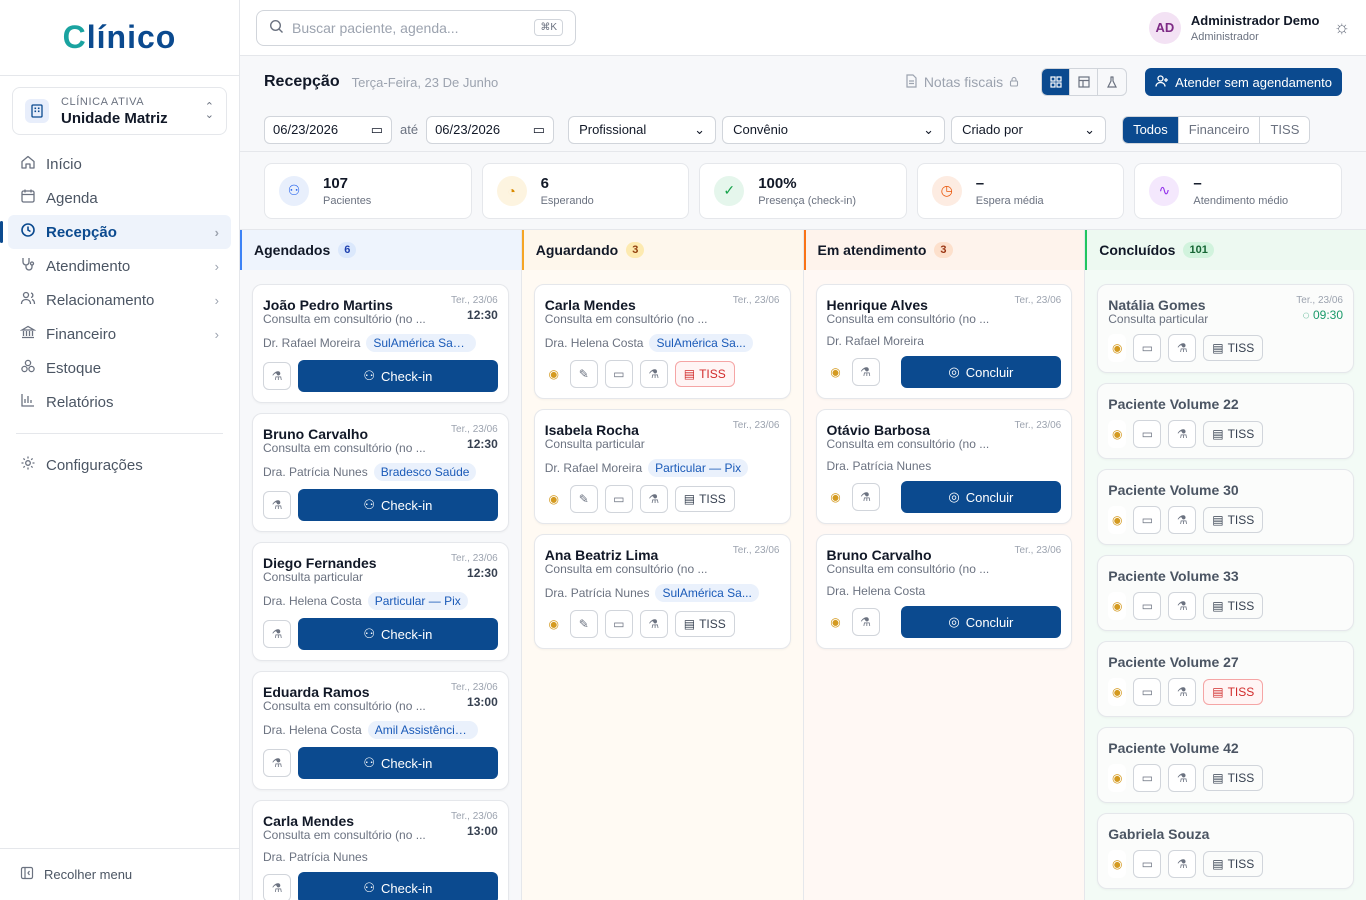 This screenshot has height=900, width=1366. Describe the element at coordinates (962, 82) in the screenshot. I see `notas-fiscais-button: Notas fiscais` at that location.